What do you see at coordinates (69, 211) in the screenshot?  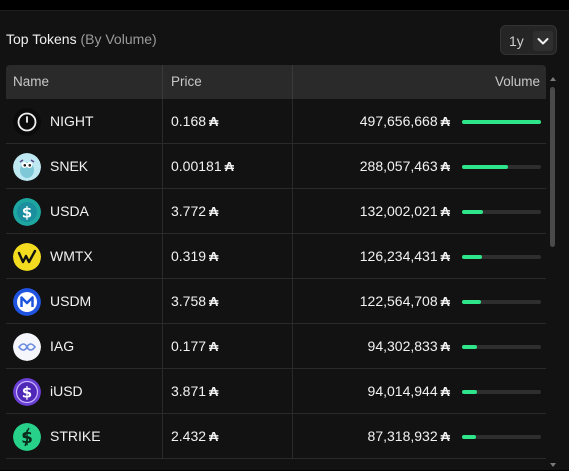 I see `token-name: USDA` at bounding box center [69, 211].